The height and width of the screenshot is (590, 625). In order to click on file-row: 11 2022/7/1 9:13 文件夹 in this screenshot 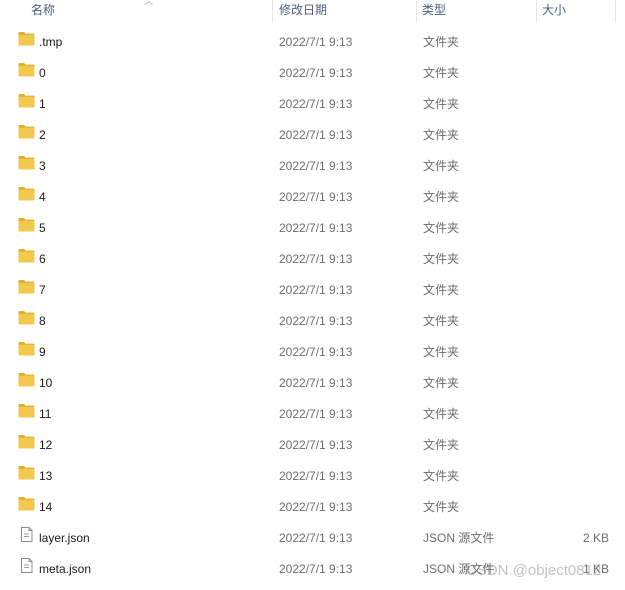, I will do `click(312, 414)`.